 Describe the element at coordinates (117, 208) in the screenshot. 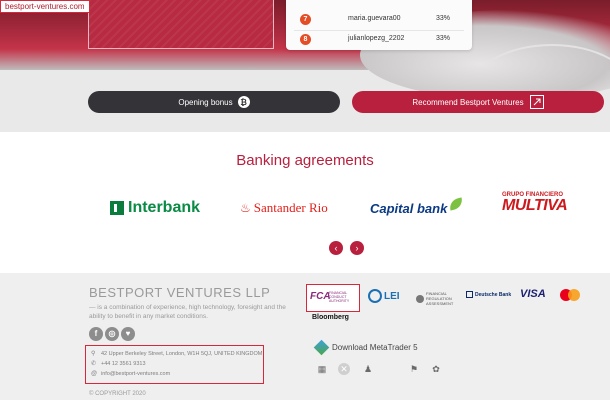

I see `interbank-mark-icon` at that location.